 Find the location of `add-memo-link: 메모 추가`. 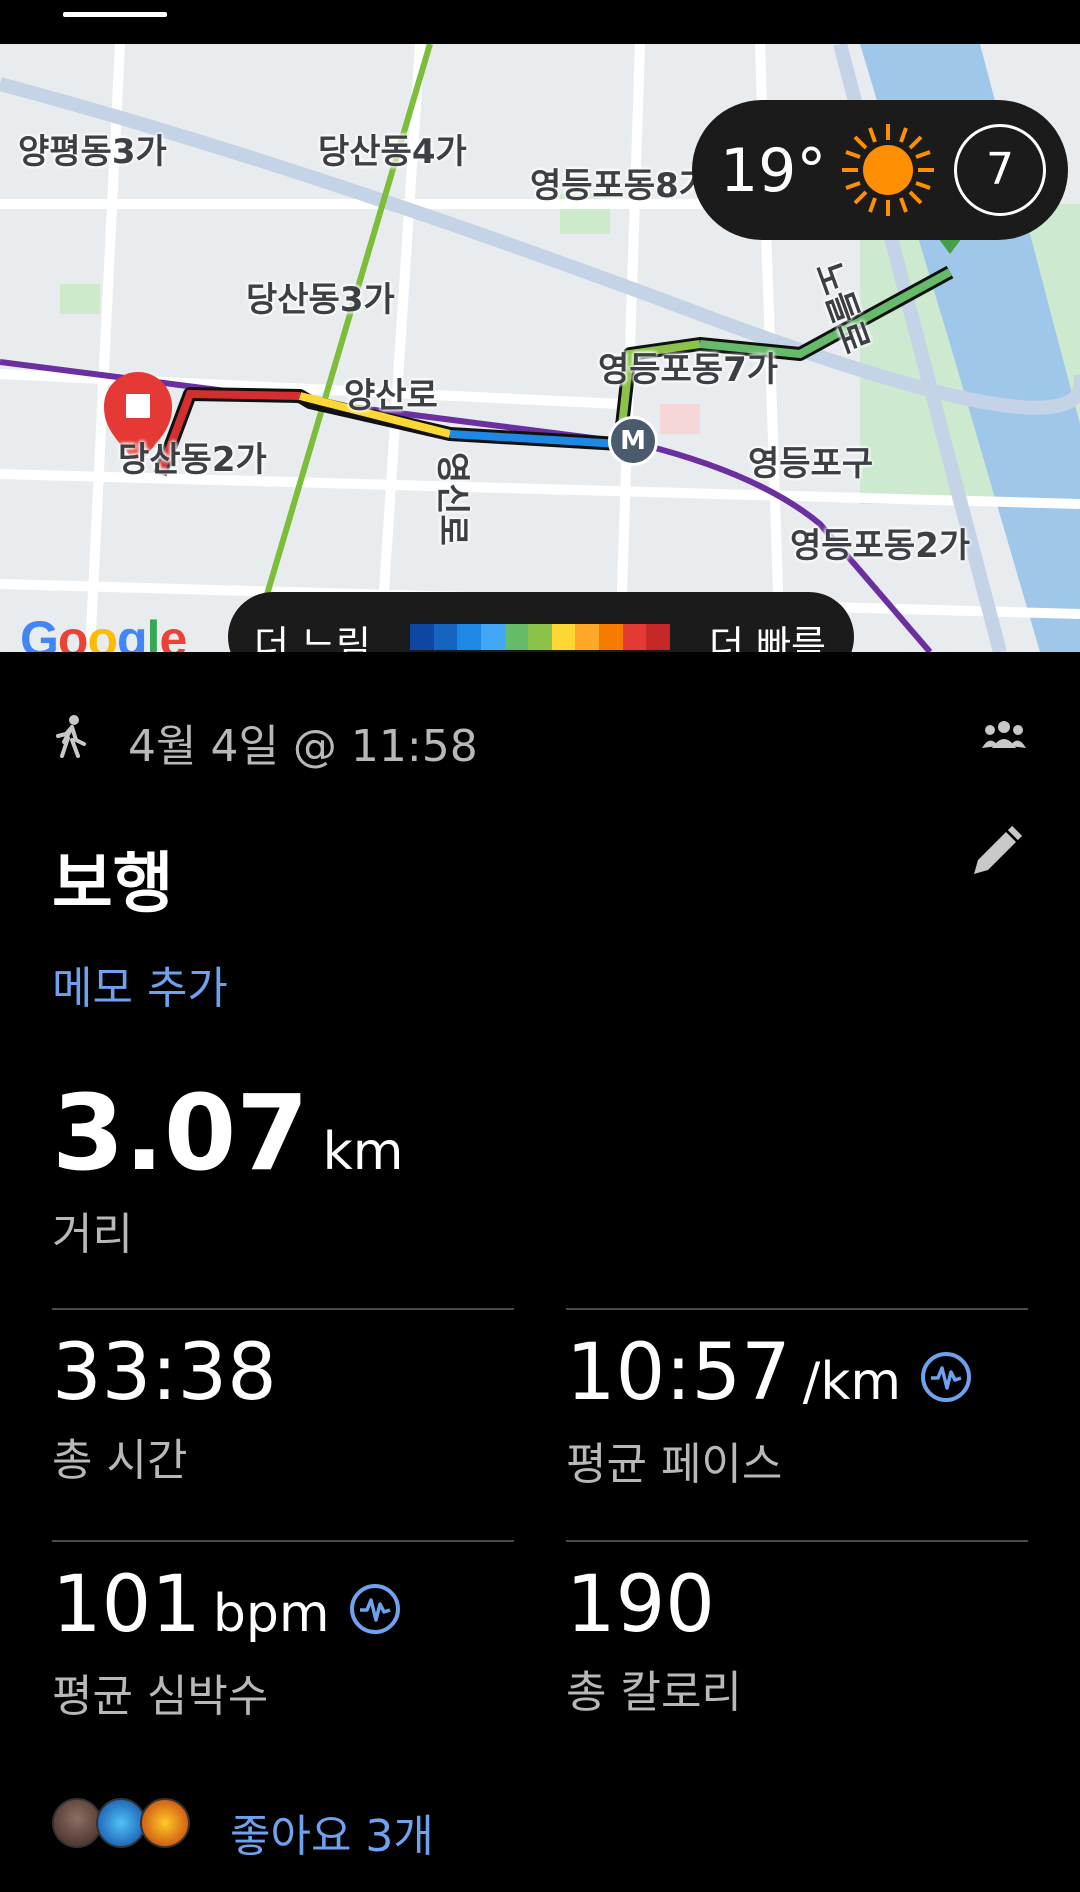

add-memo-link: 메모 추가 is located at coordinates (140, 984).